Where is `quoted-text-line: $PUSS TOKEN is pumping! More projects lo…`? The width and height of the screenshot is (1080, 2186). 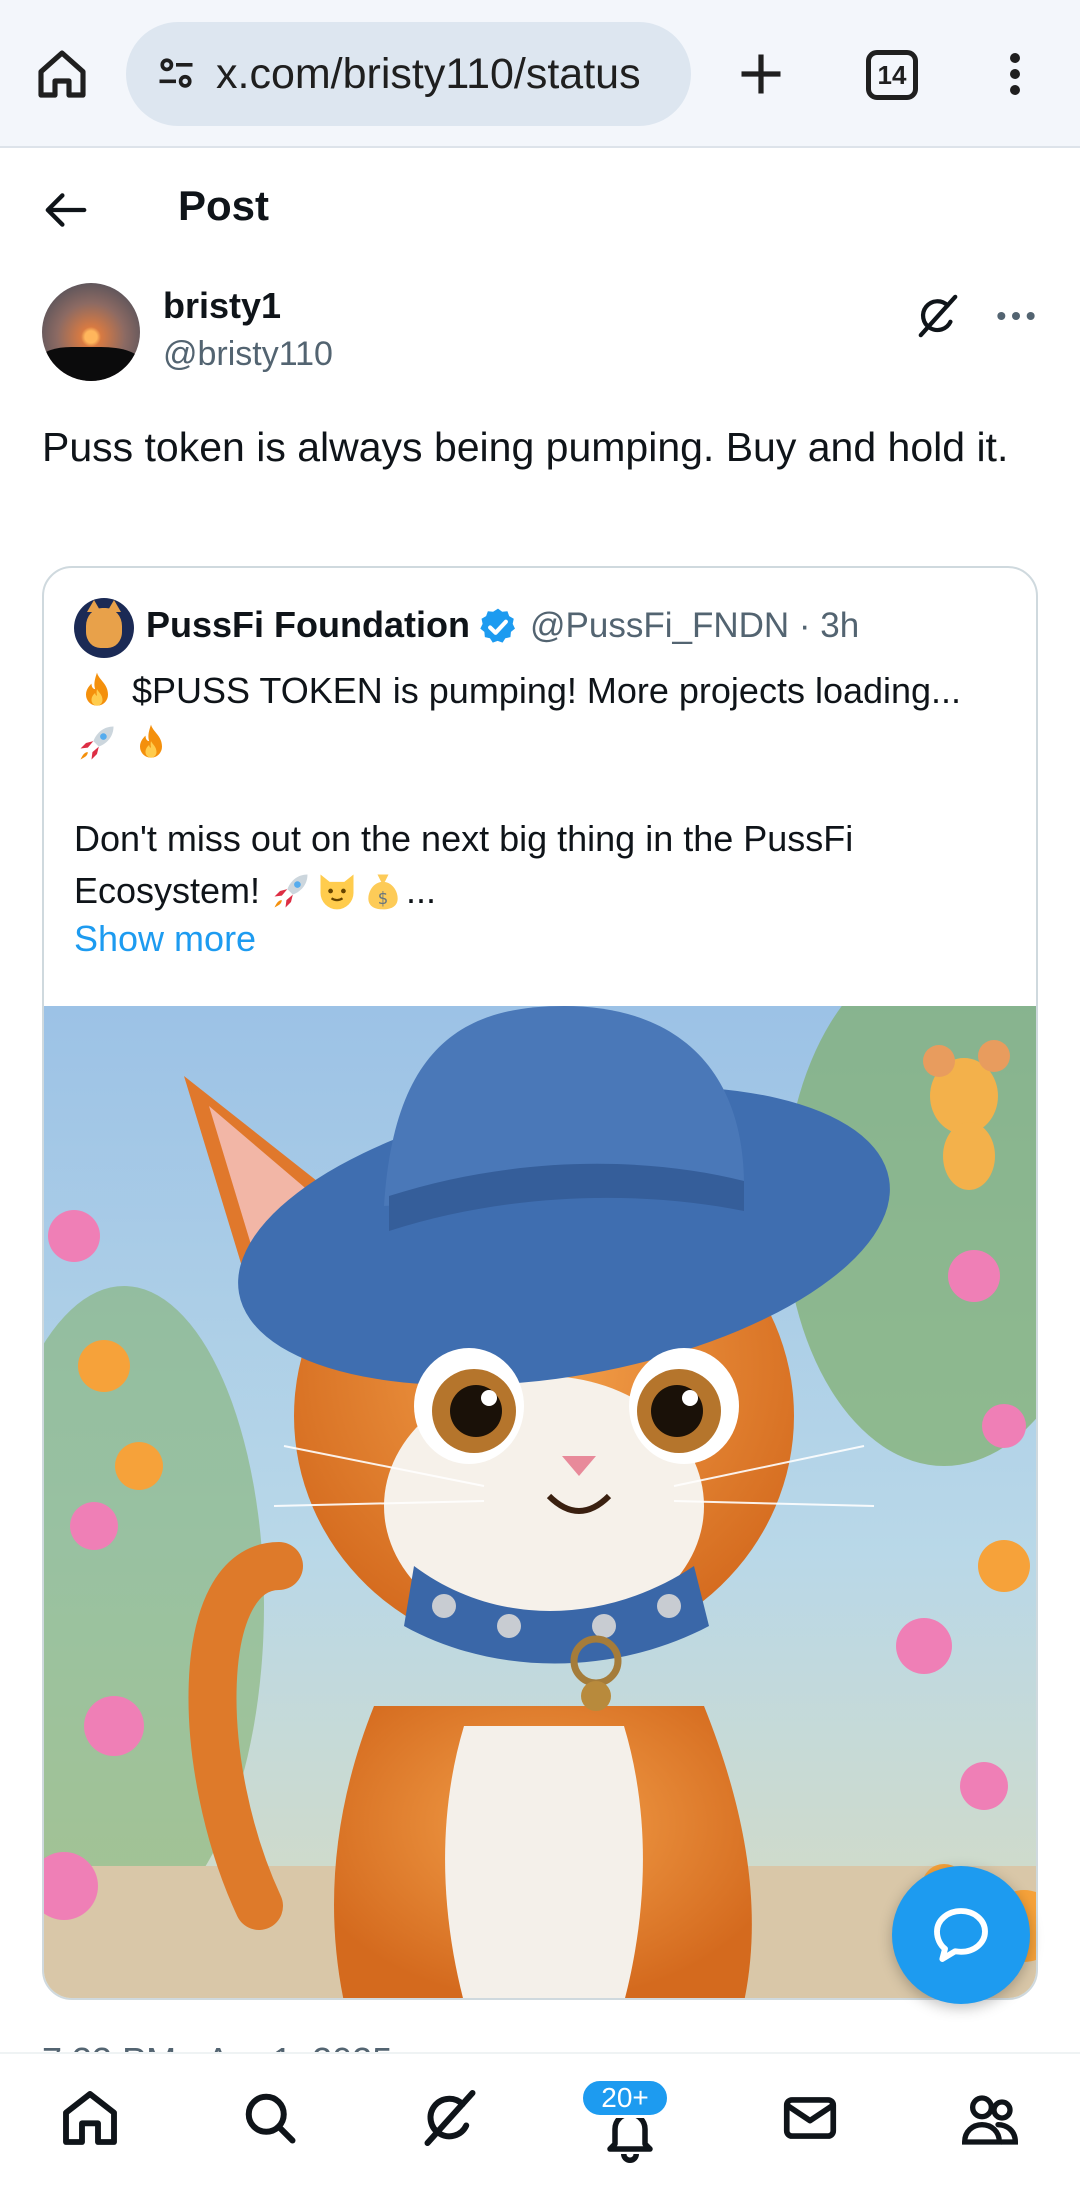
quoted-text-line: $PUSS TOKEN is pumping! More projects lo… is located at coordinates (517, 691).